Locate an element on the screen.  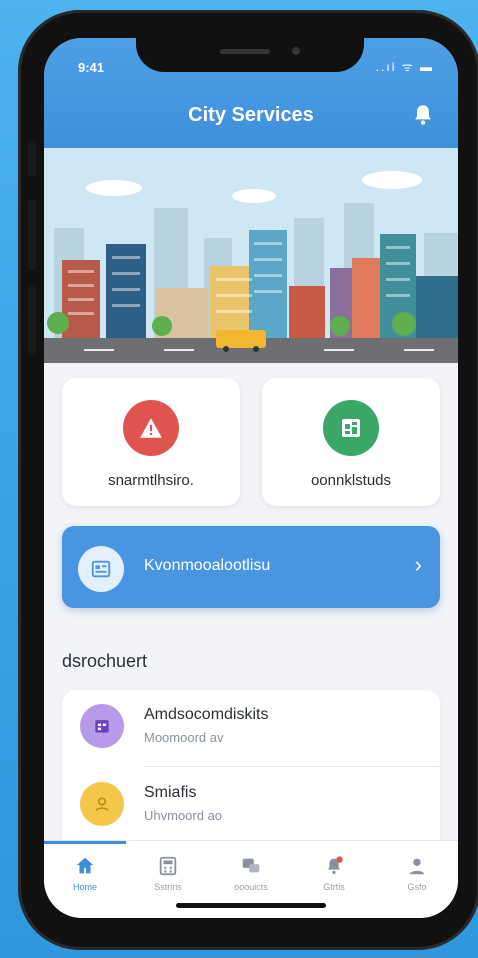
profile-icon is located at coordinates (417, 866).